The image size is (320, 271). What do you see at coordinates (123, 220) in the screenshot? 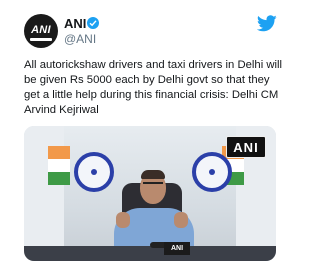
I see `speaker-hand-left` at bounding box center [123, 220].